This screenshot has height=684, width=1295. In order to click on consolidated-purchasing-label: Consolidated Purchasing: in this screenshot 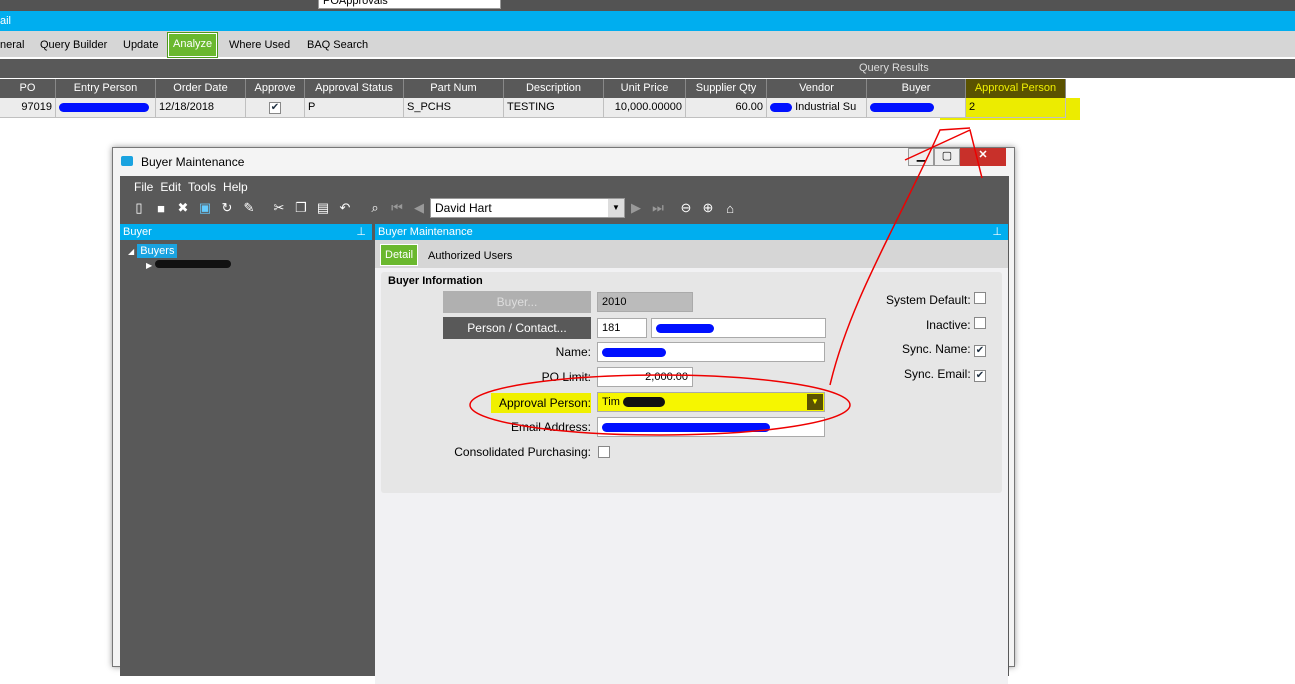, I will do `click(522, 452)`.